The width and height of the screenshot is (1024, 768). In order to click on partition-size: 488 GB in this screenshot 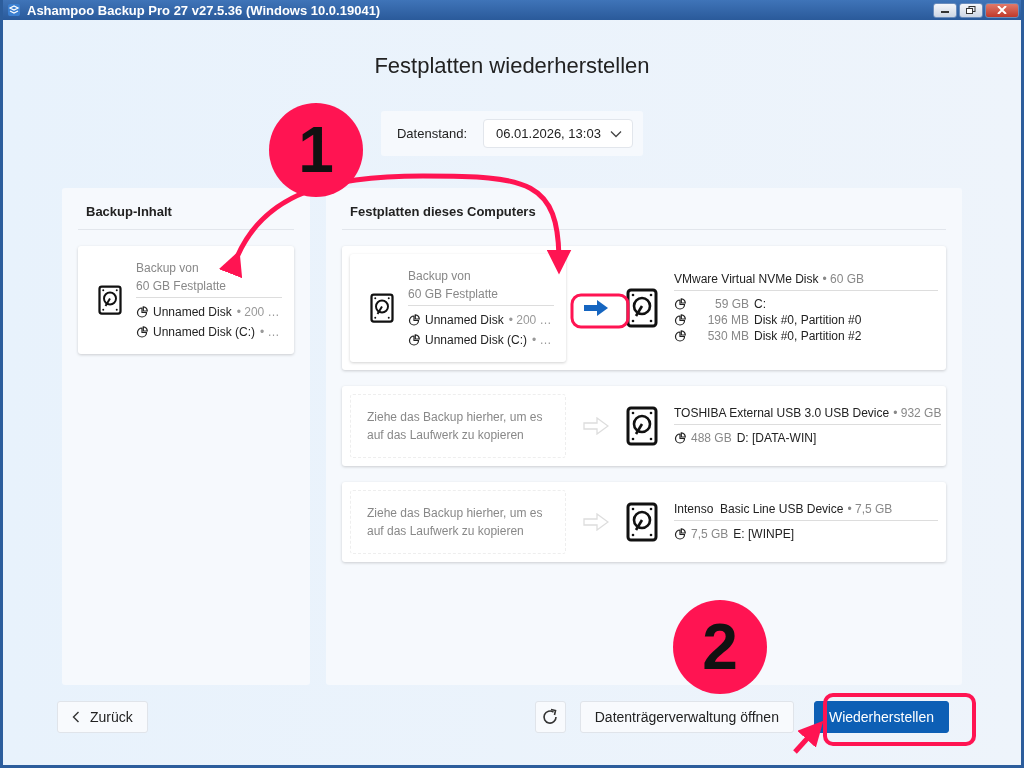, I will do `click(711, 438)`.